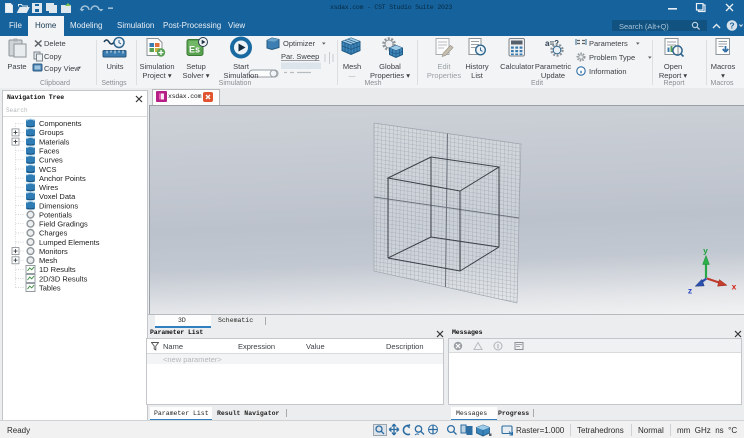  What do you see at coordinates (69, 242) in the screenshot?
I see `svg-text: Lumped Elements` at bounding box center [69, 242].